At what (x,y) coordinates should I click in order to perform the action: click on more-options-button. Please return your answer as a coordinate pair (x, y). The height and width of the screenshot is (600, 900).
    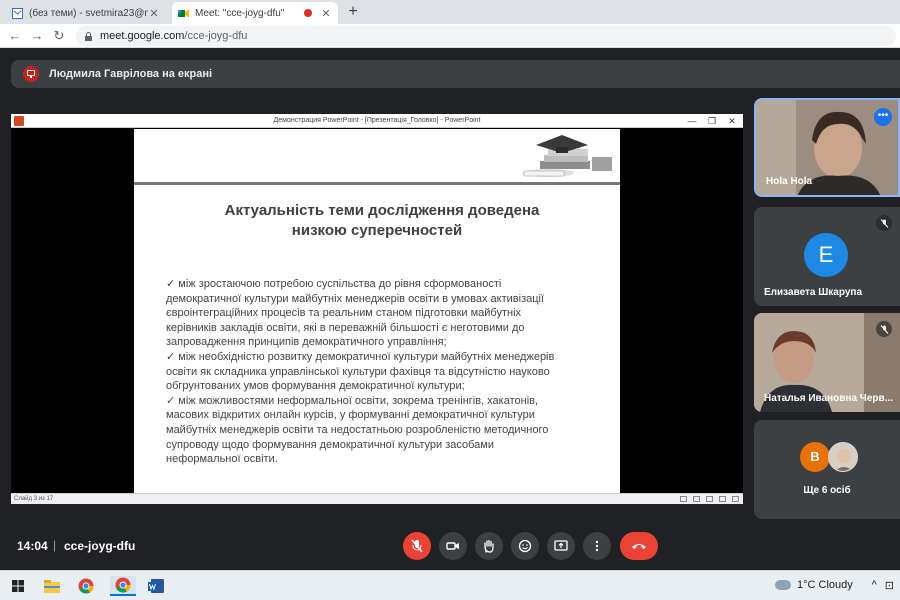
    Looking at the image, I should click on (597, 546).